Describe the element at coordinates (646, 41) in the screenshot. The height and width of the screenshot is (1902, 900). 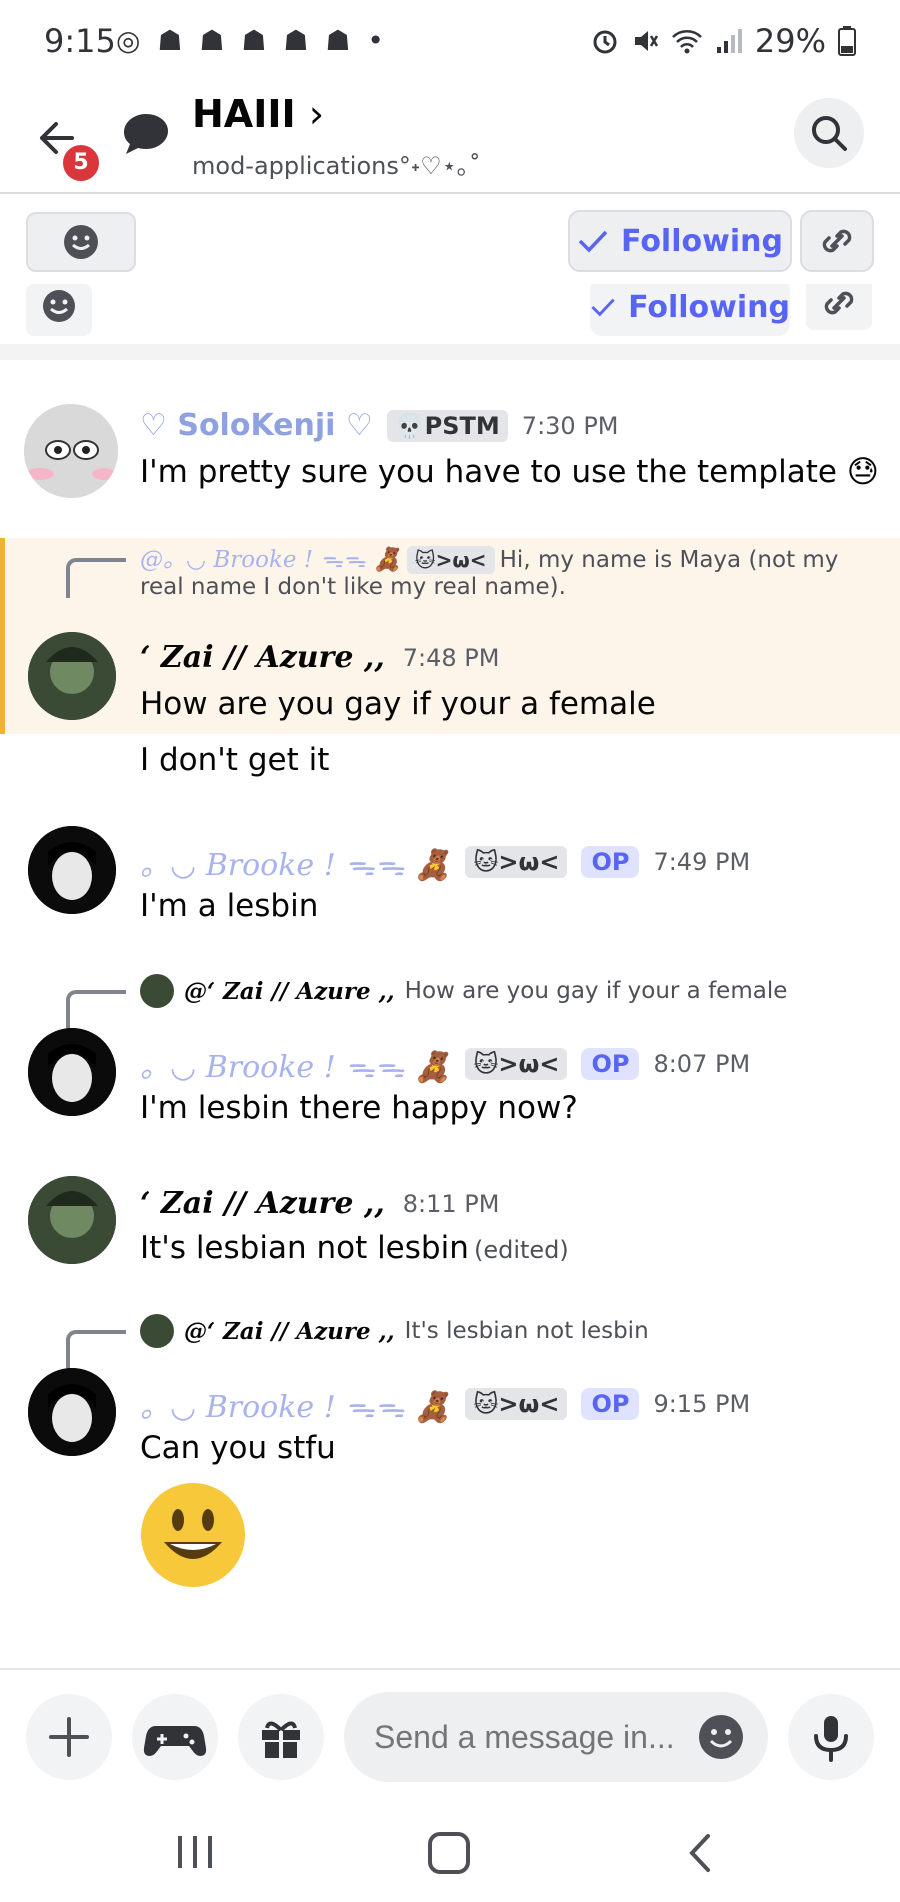
I see `mute-icon` at that location.